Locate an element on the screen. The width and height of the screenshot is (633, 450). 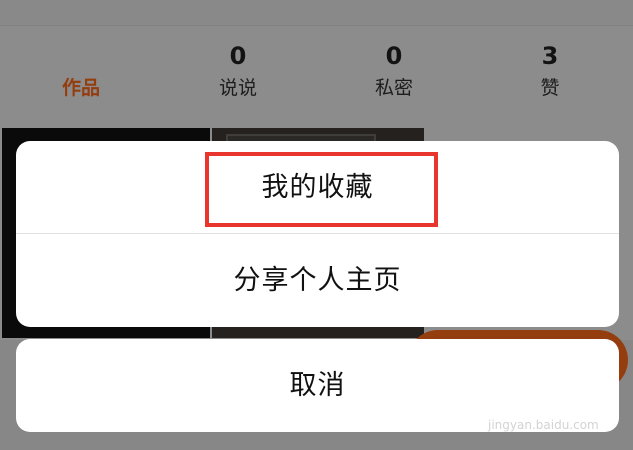
highlight-box is located at coordinates (321, 189).